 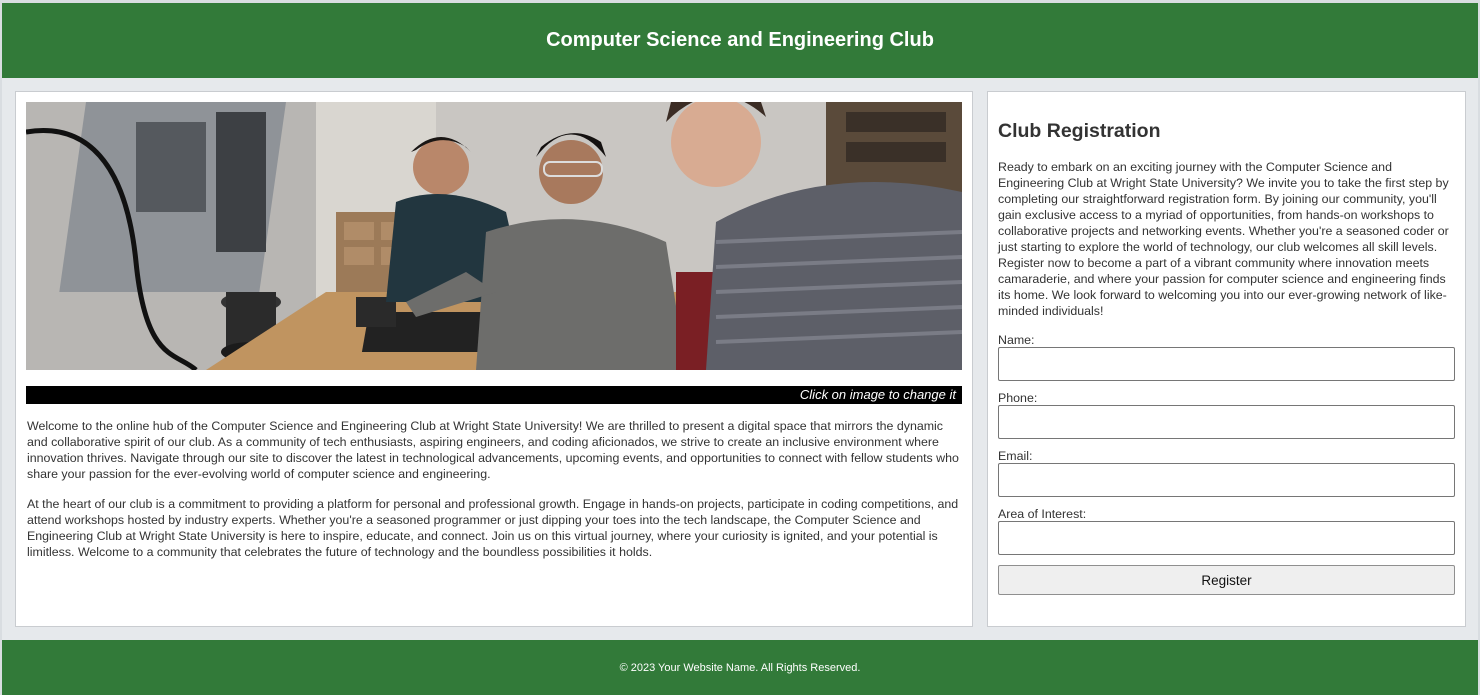 I want to click on name-field-group: Name:, so click(x=1226, y=357).